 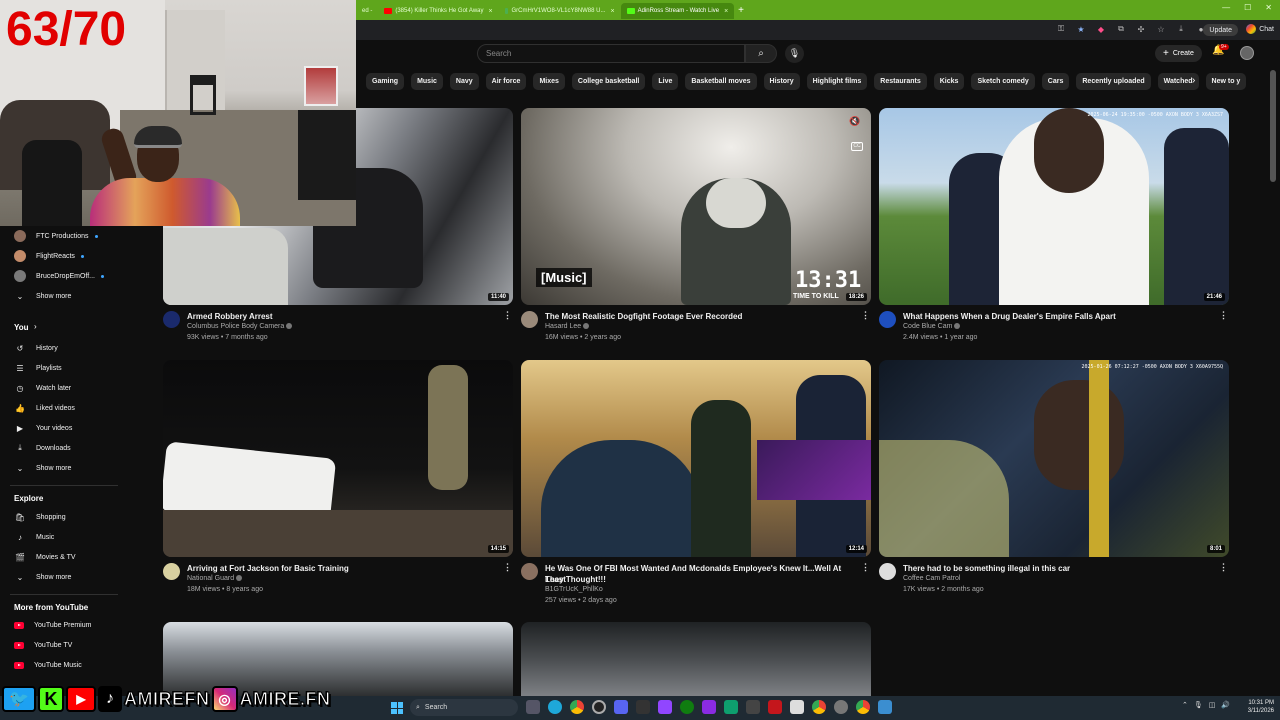 I want to click on update-button: Update, so click(x=1220, y=30).